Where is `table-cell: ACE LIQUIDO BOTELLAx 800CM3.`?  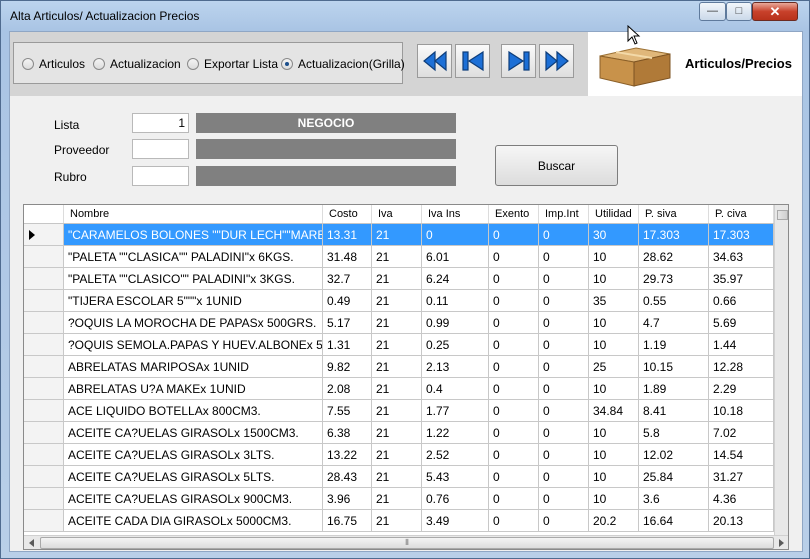 table-cell: ACE LIQUIDO BOTELLAx 800CM3. is located at coordinates (193, 410).